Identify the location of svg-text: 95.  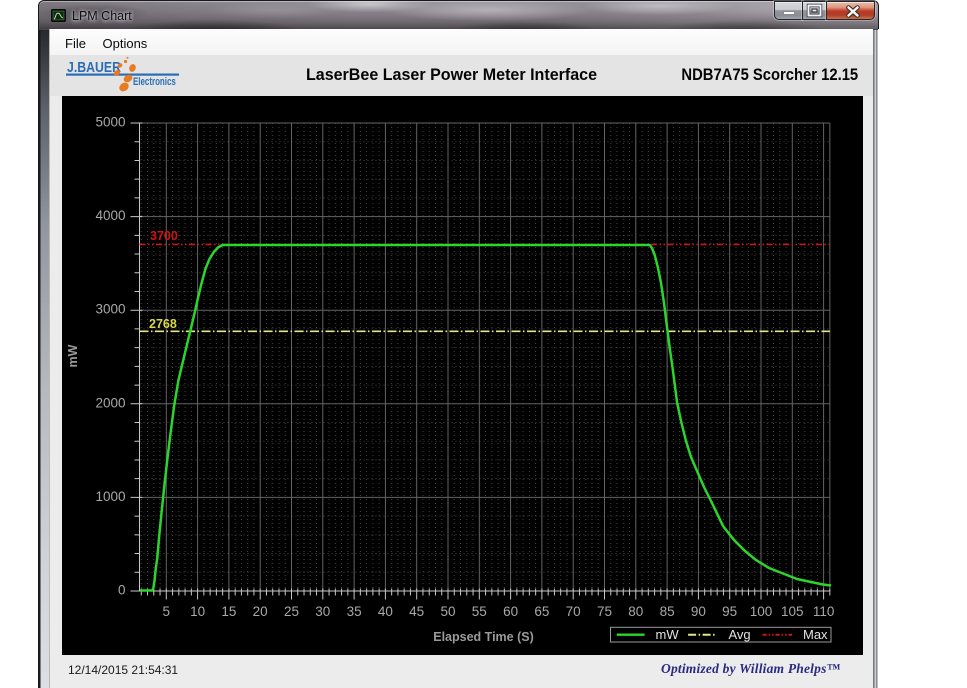
(729, 611).